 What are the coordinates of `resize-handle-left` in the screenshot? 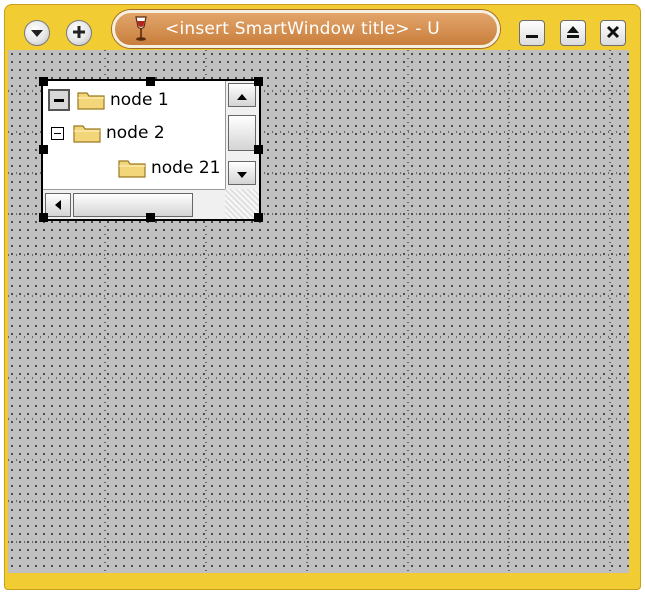 It's located at (43, 149).